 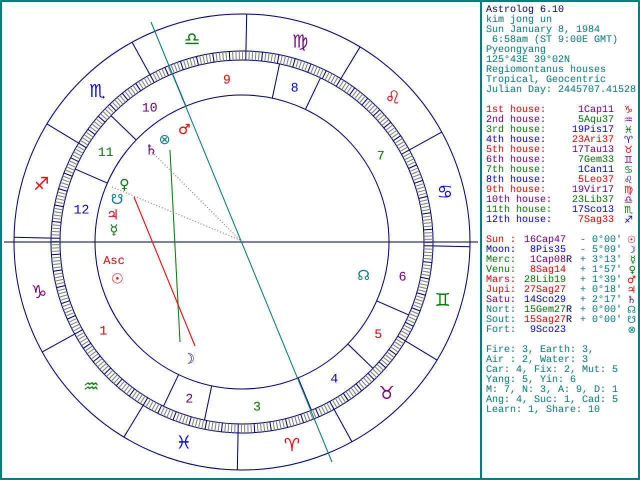 What do you see at coordinates (601, 250) in the screenshot?
I see `planet-latitude: - 5°09'` at bounding box center [601, 250].